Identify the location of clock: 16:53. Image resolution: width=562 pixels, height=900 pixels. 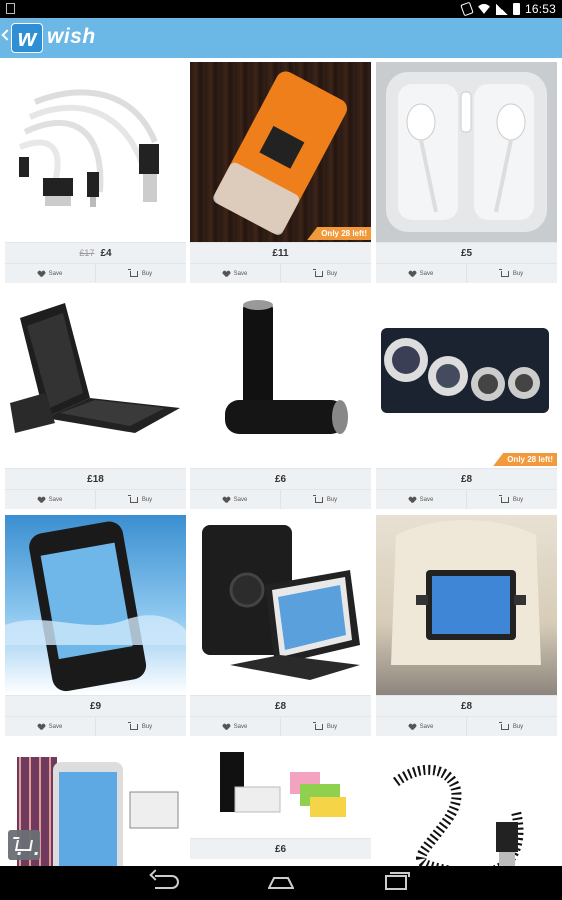
(540, 9).